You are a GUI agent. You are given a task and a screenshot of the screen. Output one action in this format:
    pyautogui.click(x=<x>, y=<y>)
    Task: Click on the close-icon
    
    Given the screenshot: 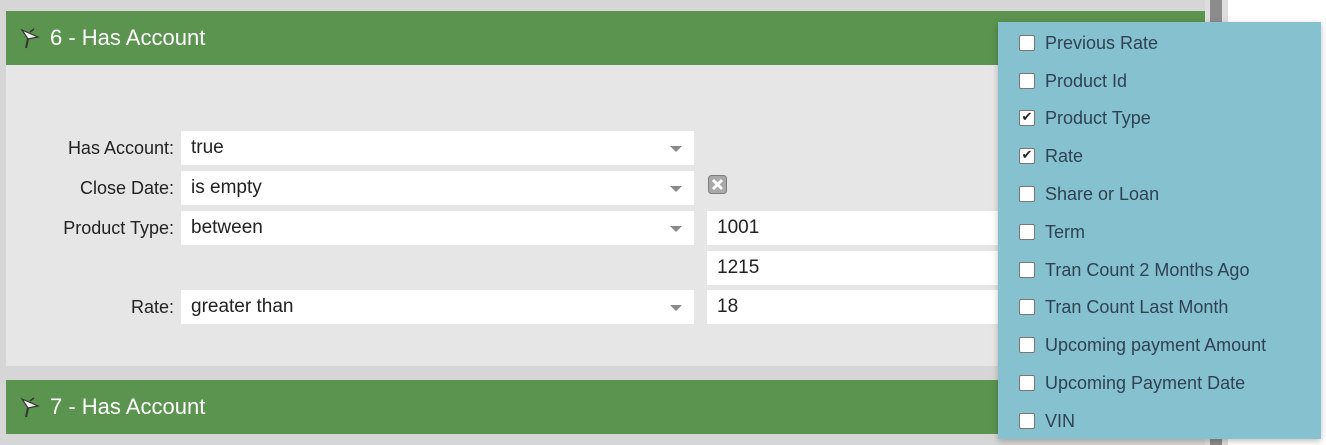 What is the action you would take?
    pyautogui.click(x=717, y=184)
    